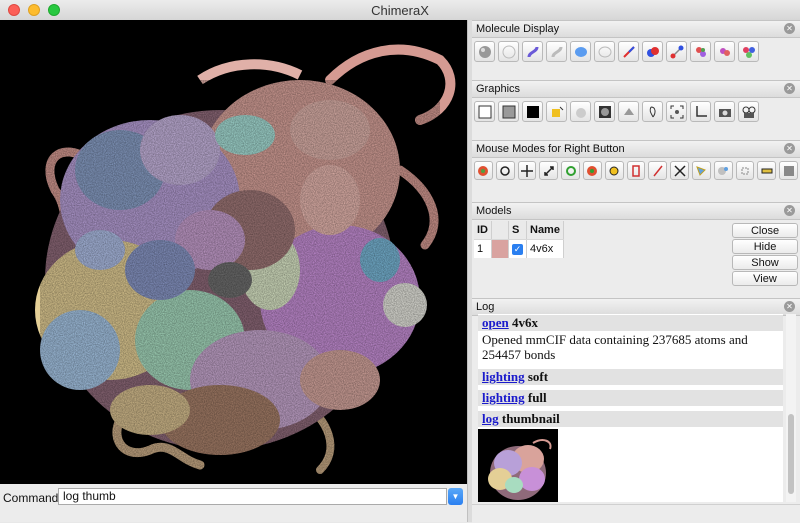 This screenshot has width=800, height=523. I want to click on panel-title: Models, so click(494, 211).